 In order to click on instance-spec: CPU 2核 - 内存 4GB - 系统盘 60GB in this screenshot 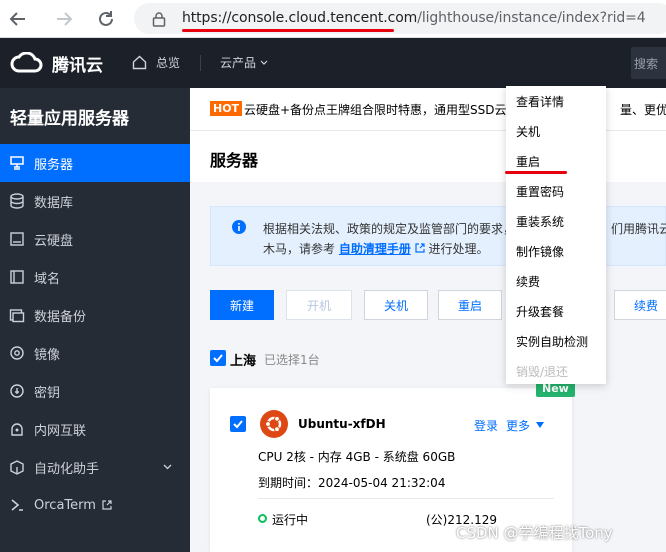, I will do `click(357, 457)`.